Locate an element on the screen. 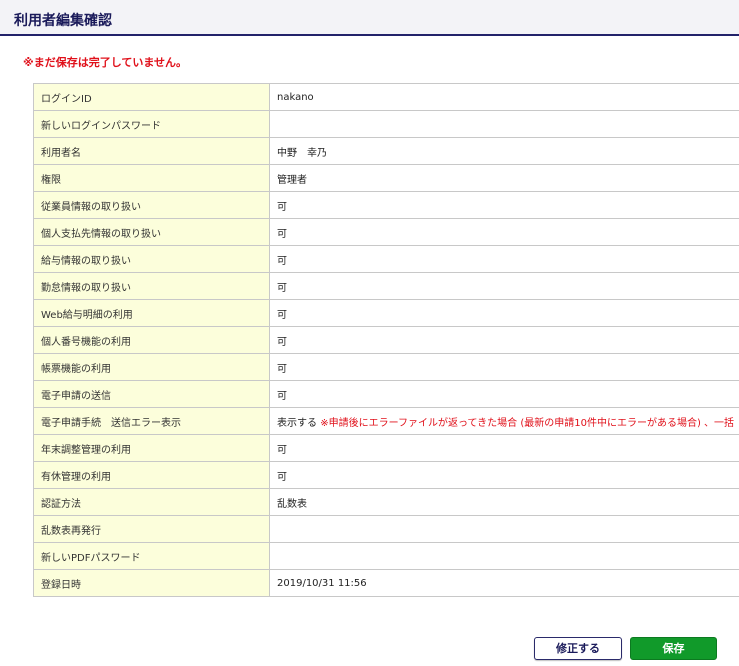 This screenshot has width=739, height=666. row-value: 2019/10/31 11:56 is located at coordinates (322, 583).